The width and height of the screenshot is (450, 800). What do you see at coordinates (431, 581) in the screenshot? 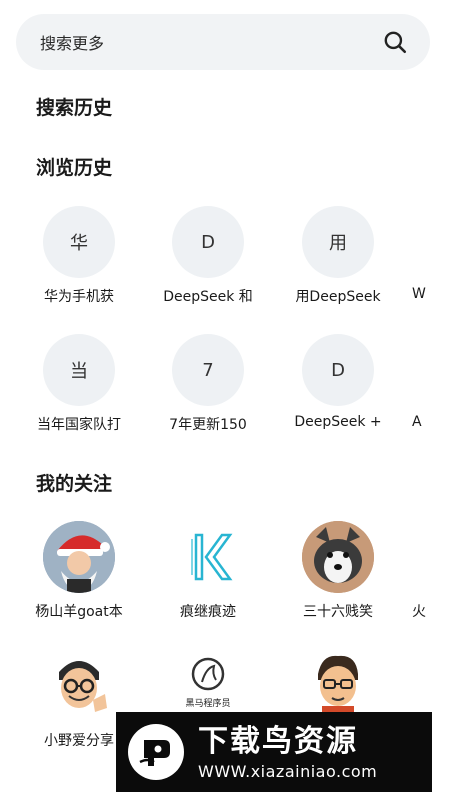
I see `follow-item: 火` at bounding box center [431, 581].